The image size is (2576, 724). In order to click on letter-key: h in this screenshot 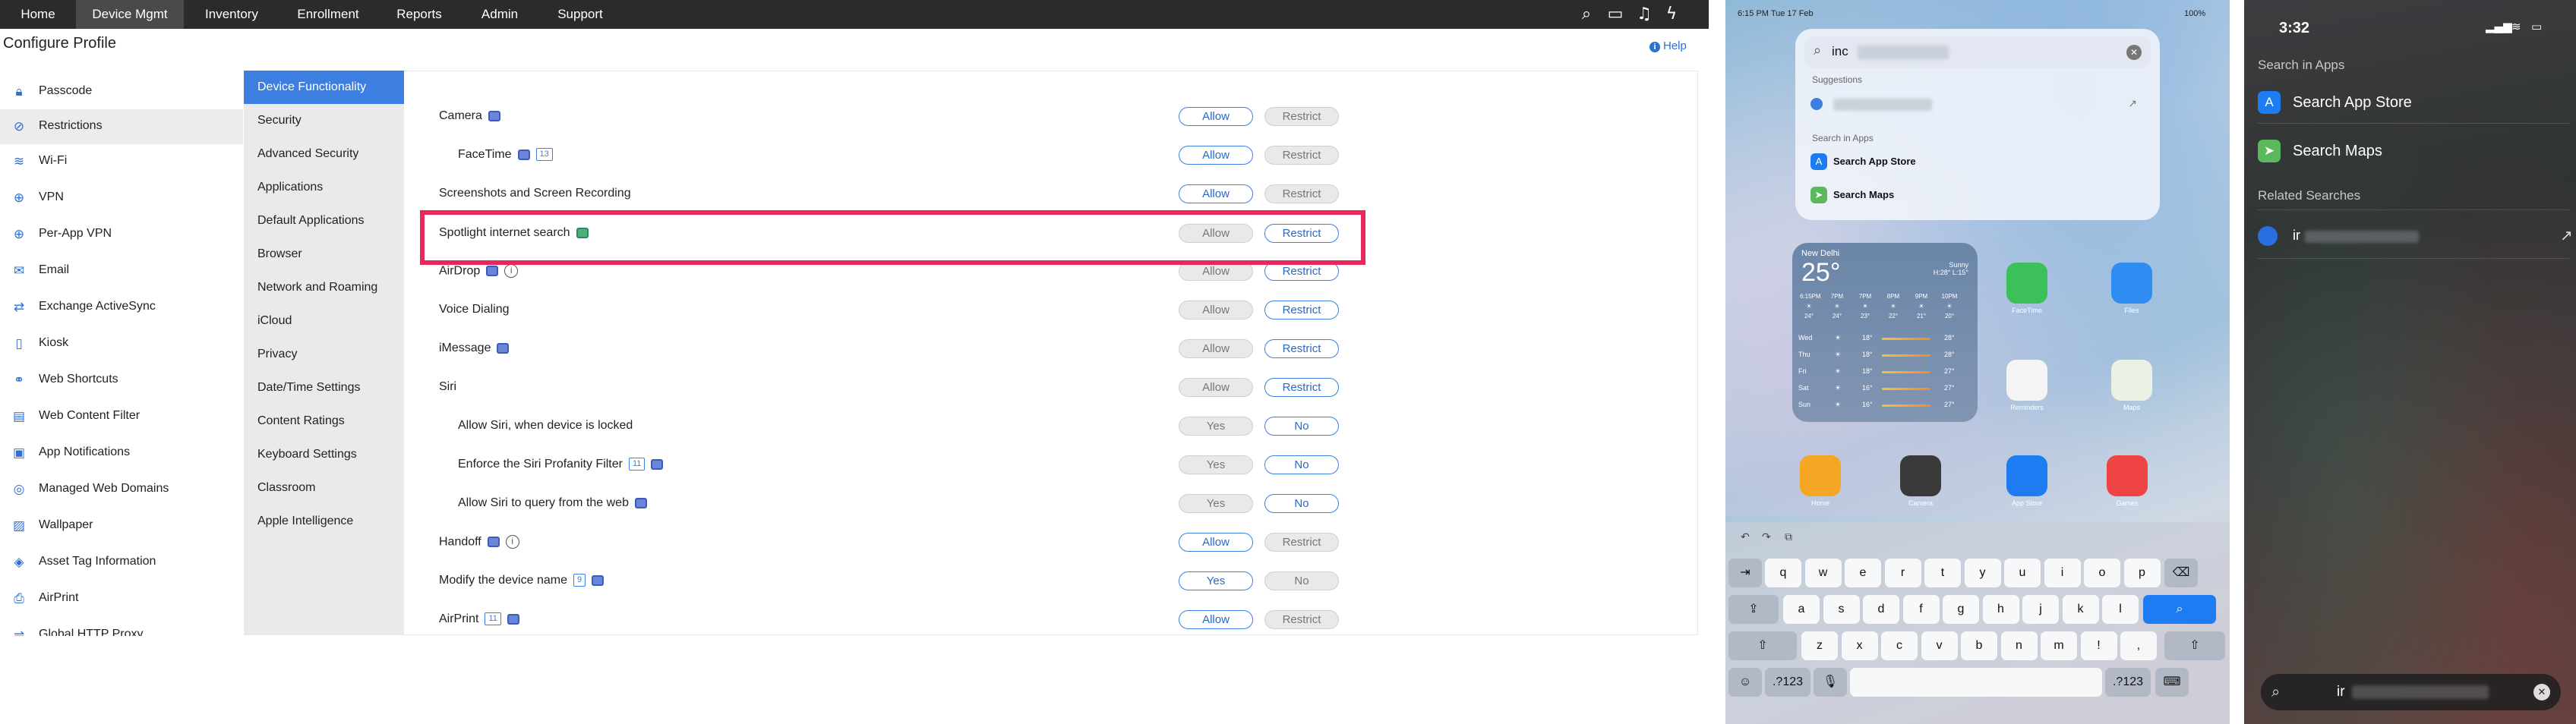, I will do `click(2000, 609)`.